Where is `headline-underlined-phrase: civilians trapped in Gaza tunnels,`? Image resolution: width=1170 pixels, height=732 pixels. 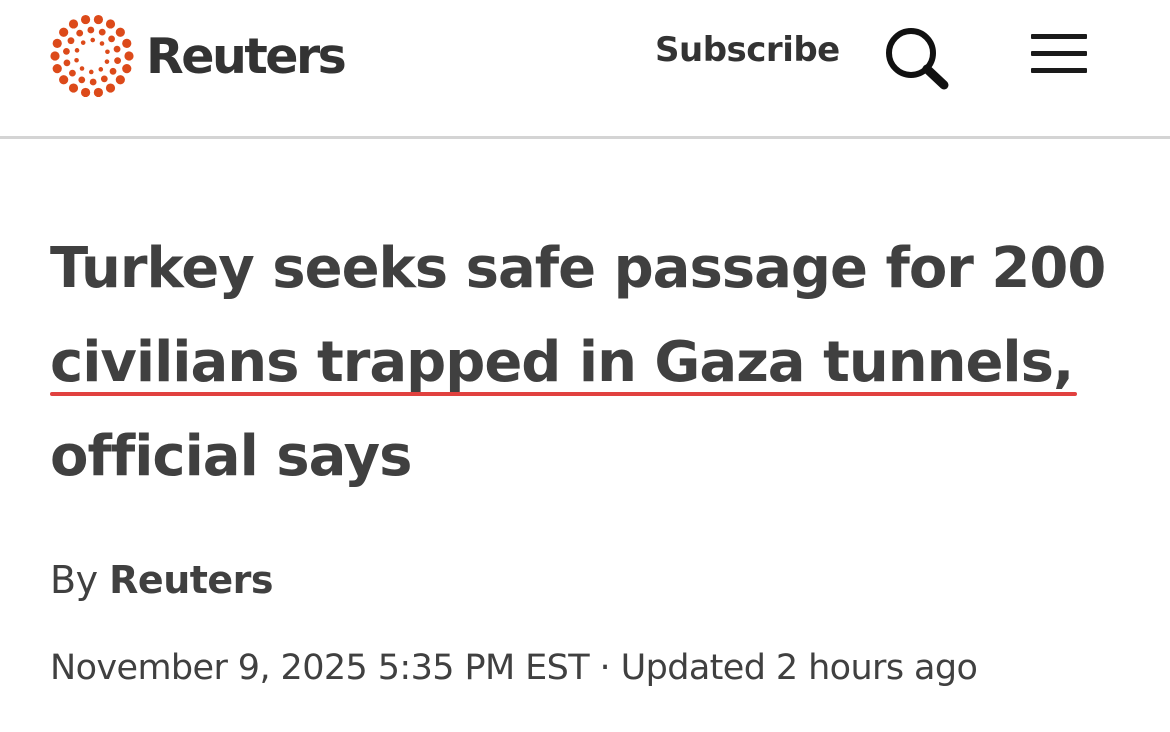 headline-underlined-phrase: civilians trapped in Gaza tunnels, is located at coordinates (564, 363).